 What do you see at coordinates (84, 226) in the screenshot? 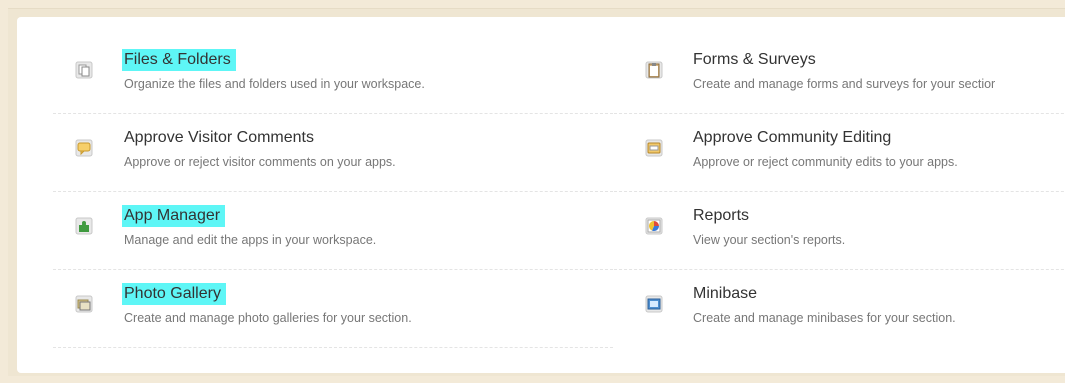
I see `puzzle-icon` at bounding box center [84, 226].